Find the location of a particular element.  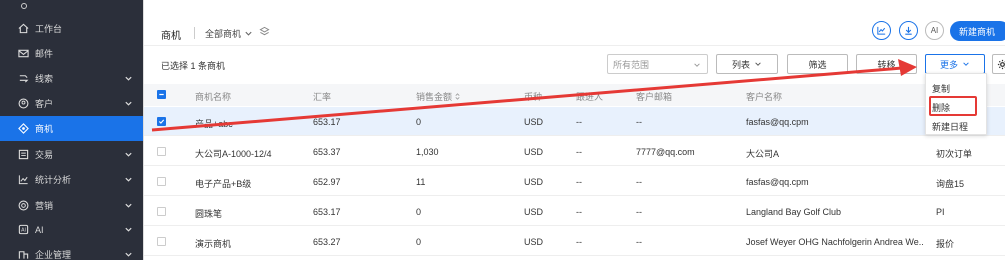

cell-amount: 1,030 is located at coordinates (427, 152).